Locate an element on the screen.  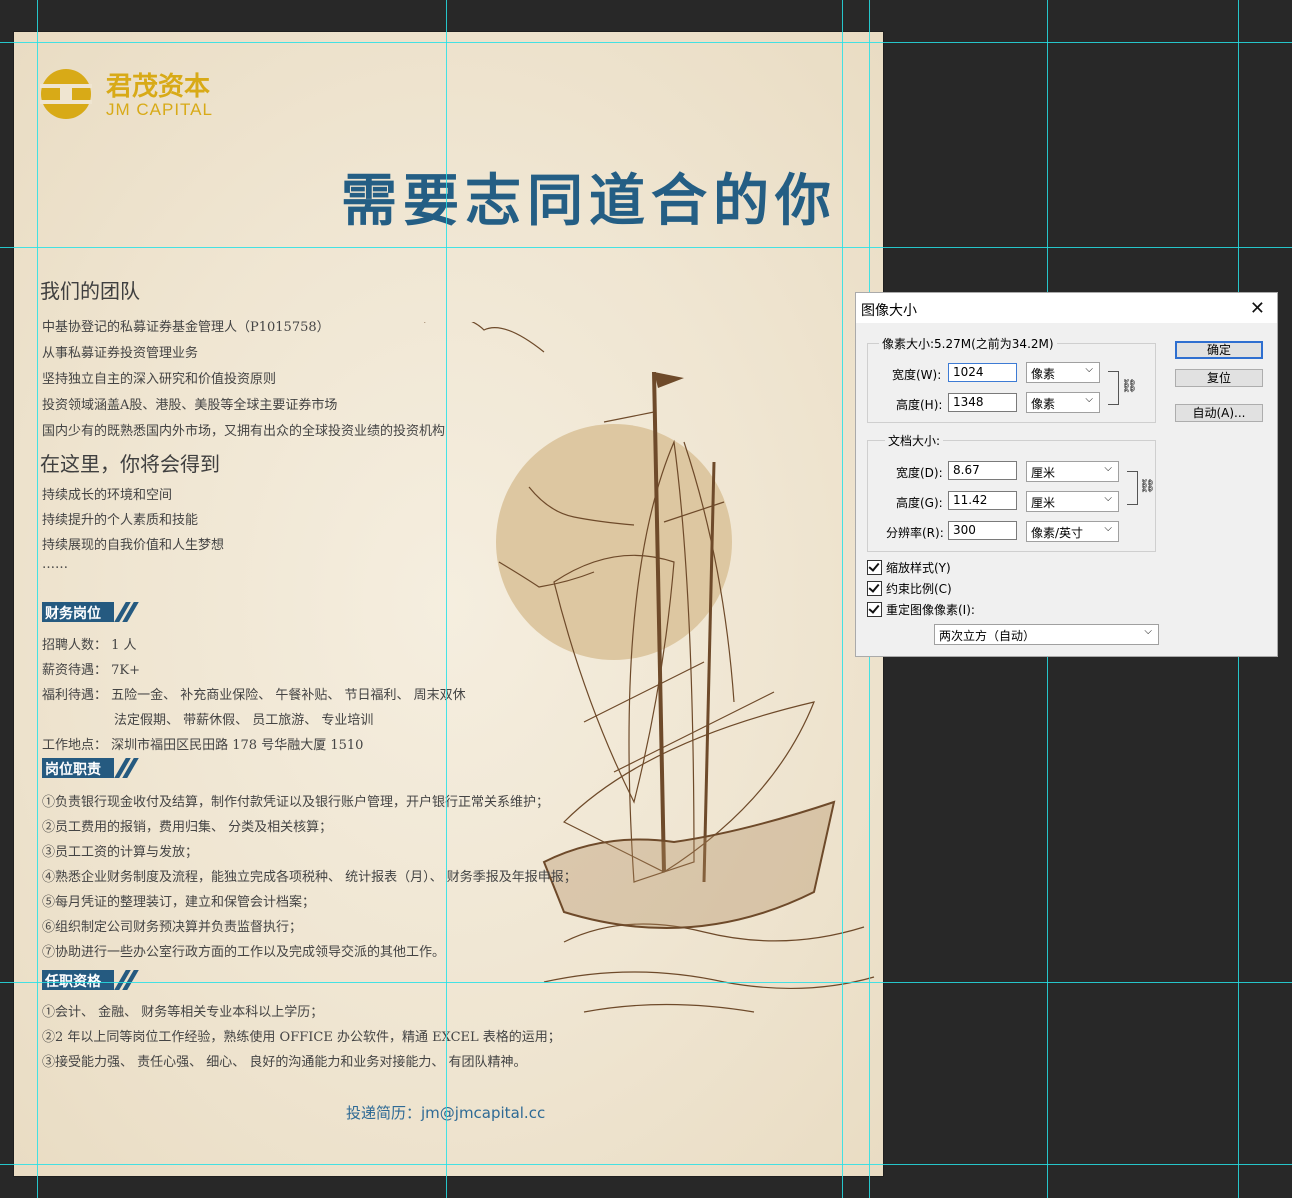
close-icon: ✕ is located at coordinates (1257, 308).